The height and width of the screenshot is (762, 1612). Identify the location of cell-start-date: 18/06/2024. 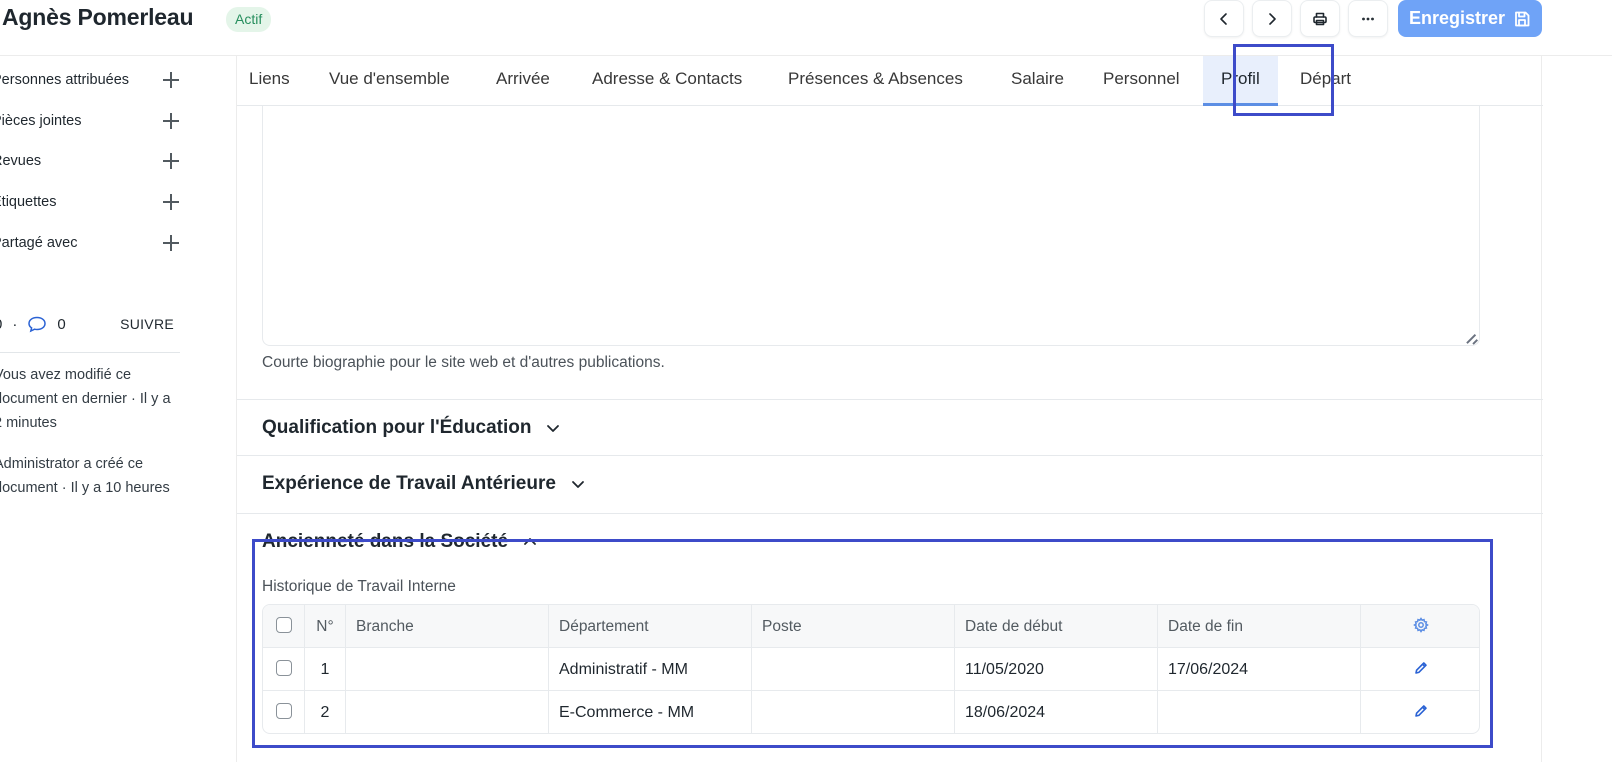
(1056, 712).